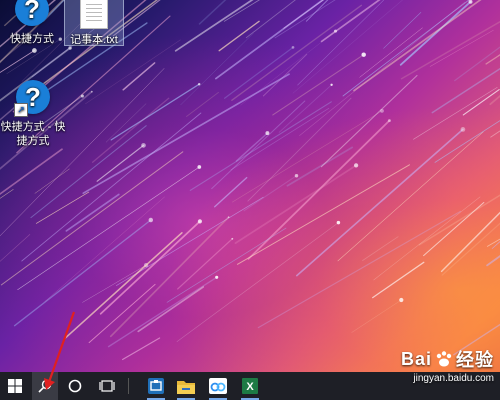 The width and height of the screenshot is (500, 400). Describe the element at coordinates (94, 14) in the screenshot. I see `text-file-icon` at that location.